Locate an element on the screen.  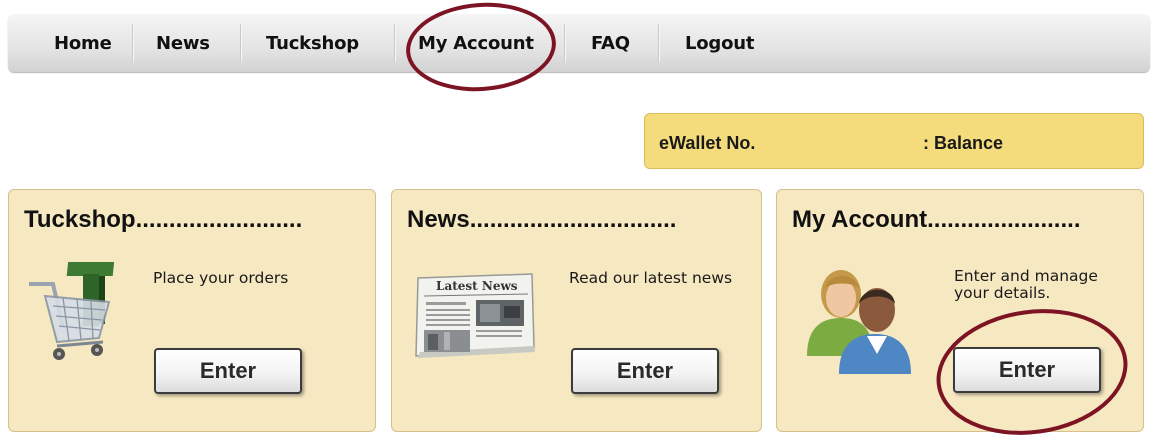
nav-tuckshop: Tuckshop is located at coordinates (312, 43).